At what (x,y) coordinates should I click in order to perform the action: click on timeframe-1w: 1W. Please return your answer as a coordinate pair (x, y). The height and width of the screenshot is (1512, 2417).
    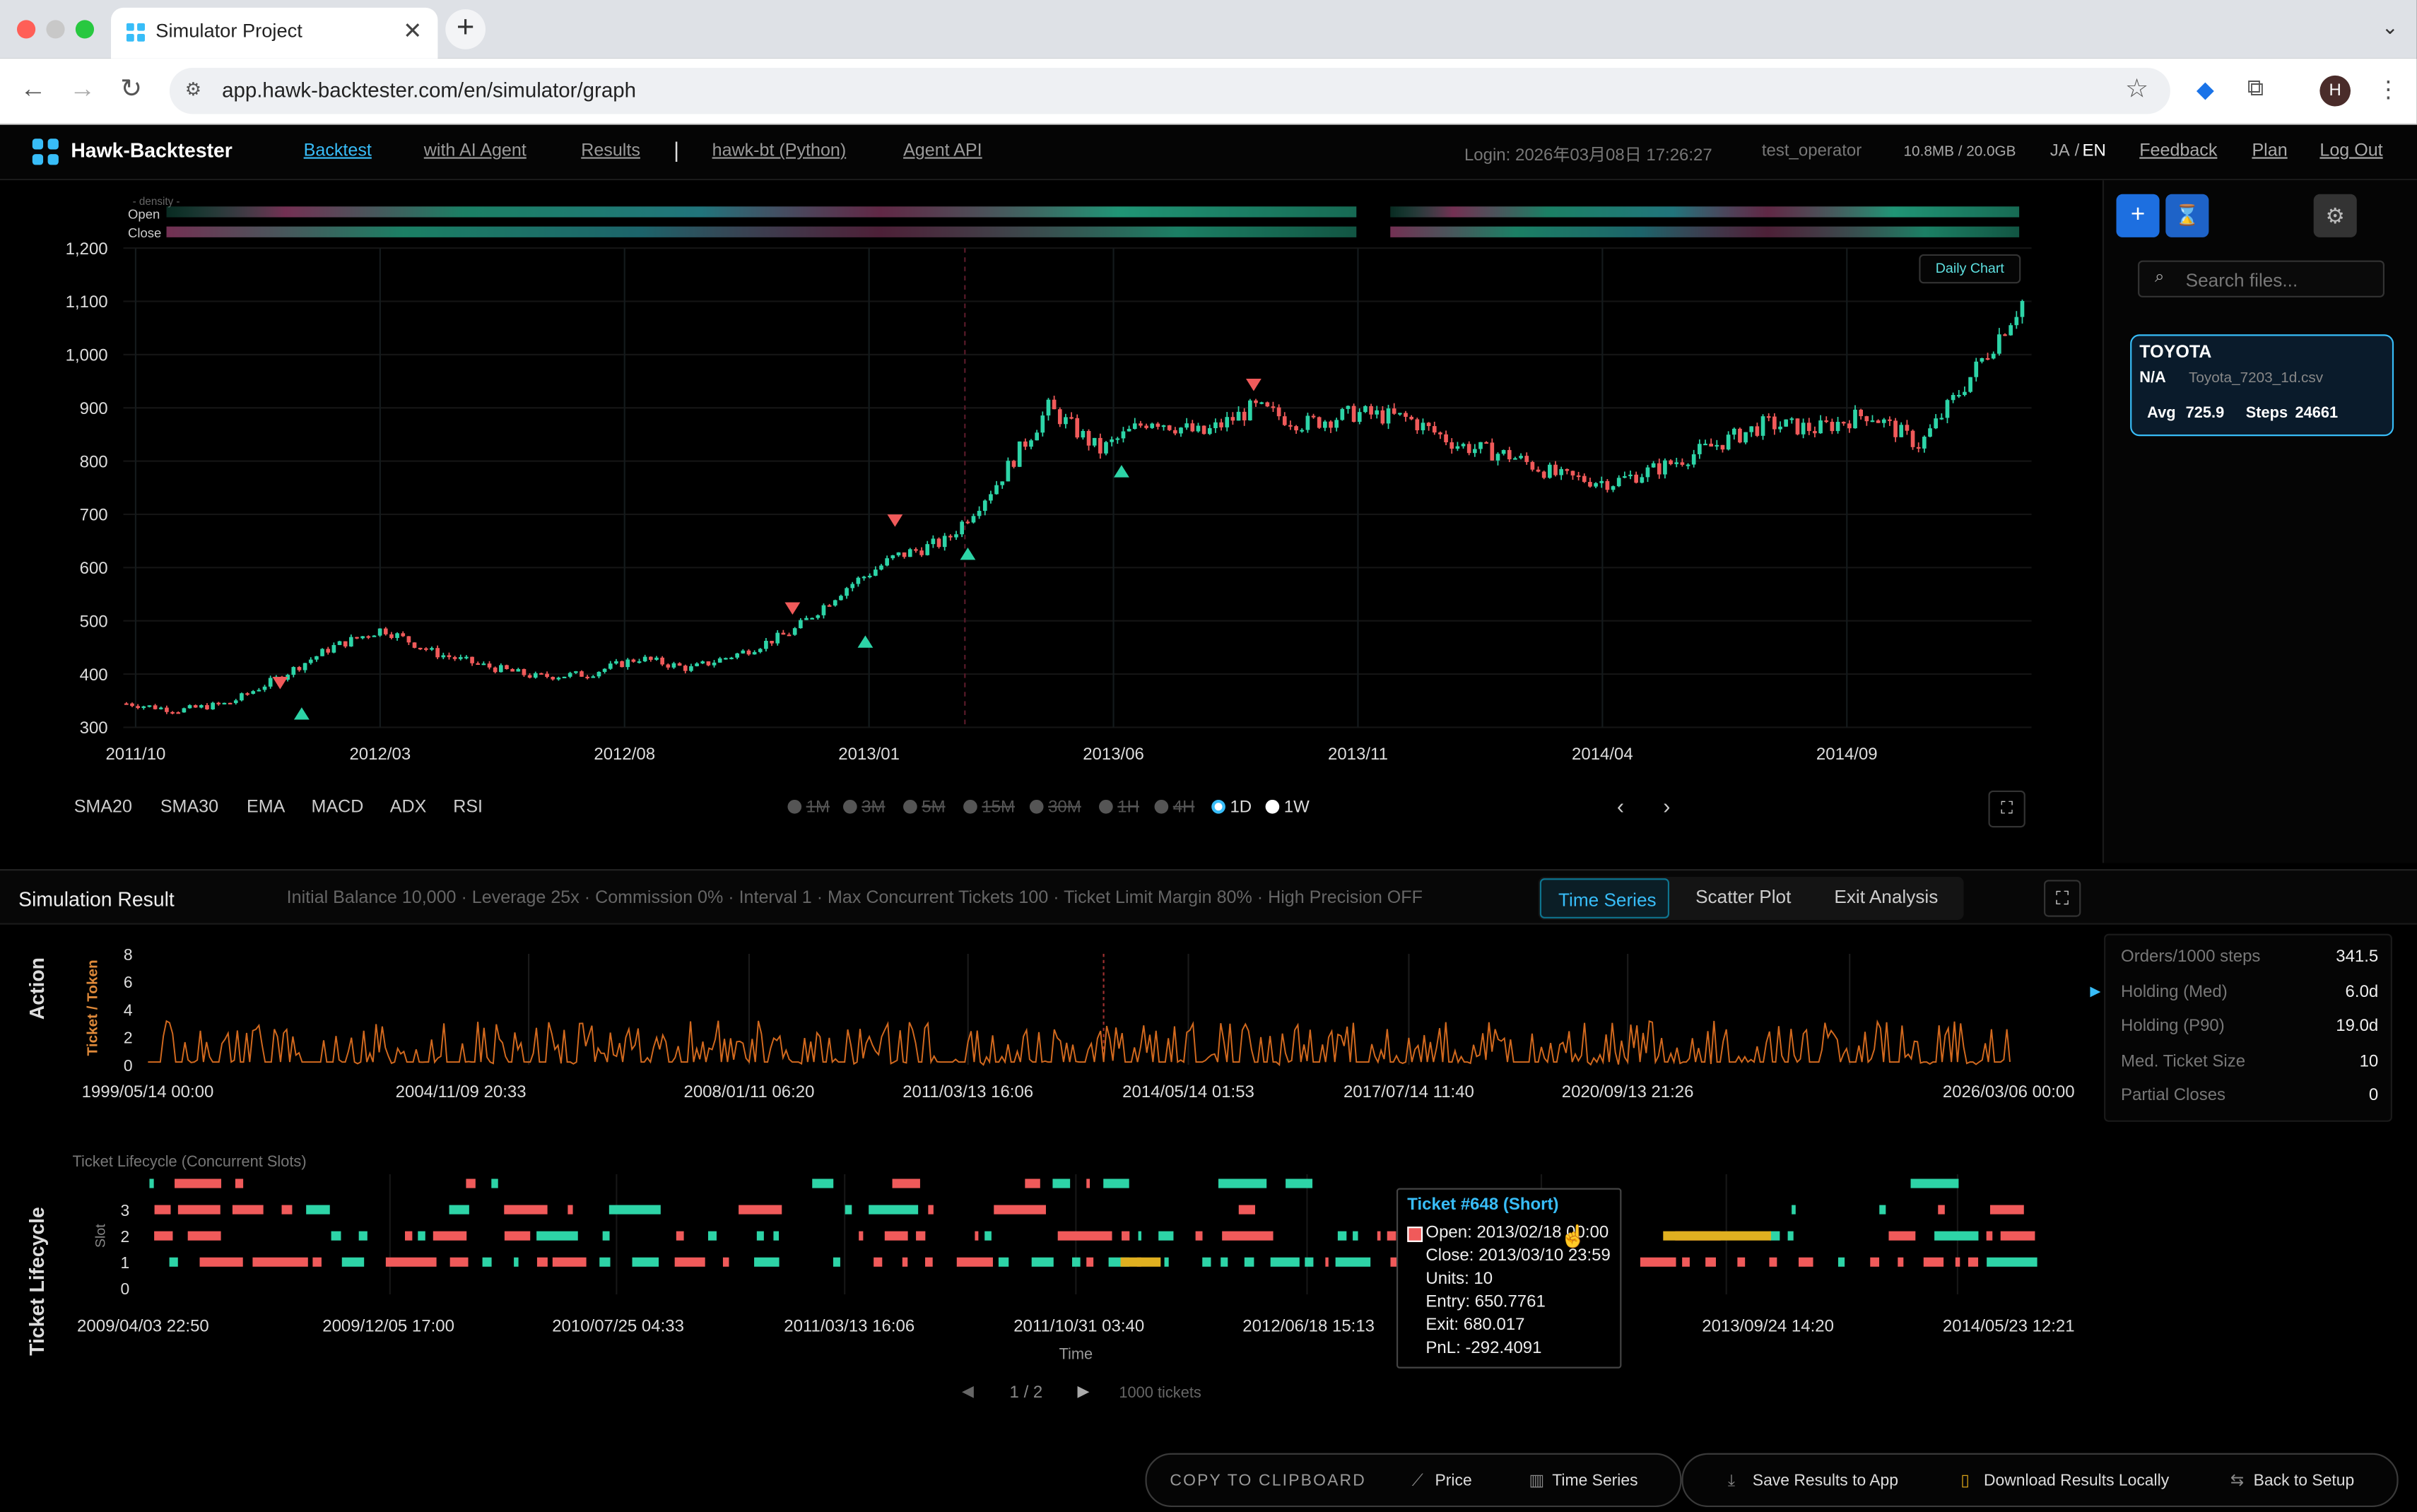
    Looking at the image, I should click on (1287, 807).